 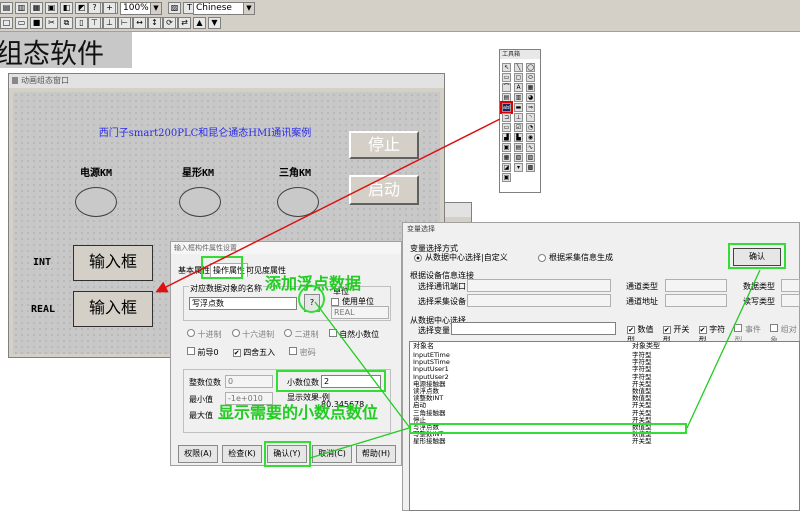 What do you see at coordinates (362, 365) in the screenshot?
I see `green-line-browse` at bounding box center [362, 365].